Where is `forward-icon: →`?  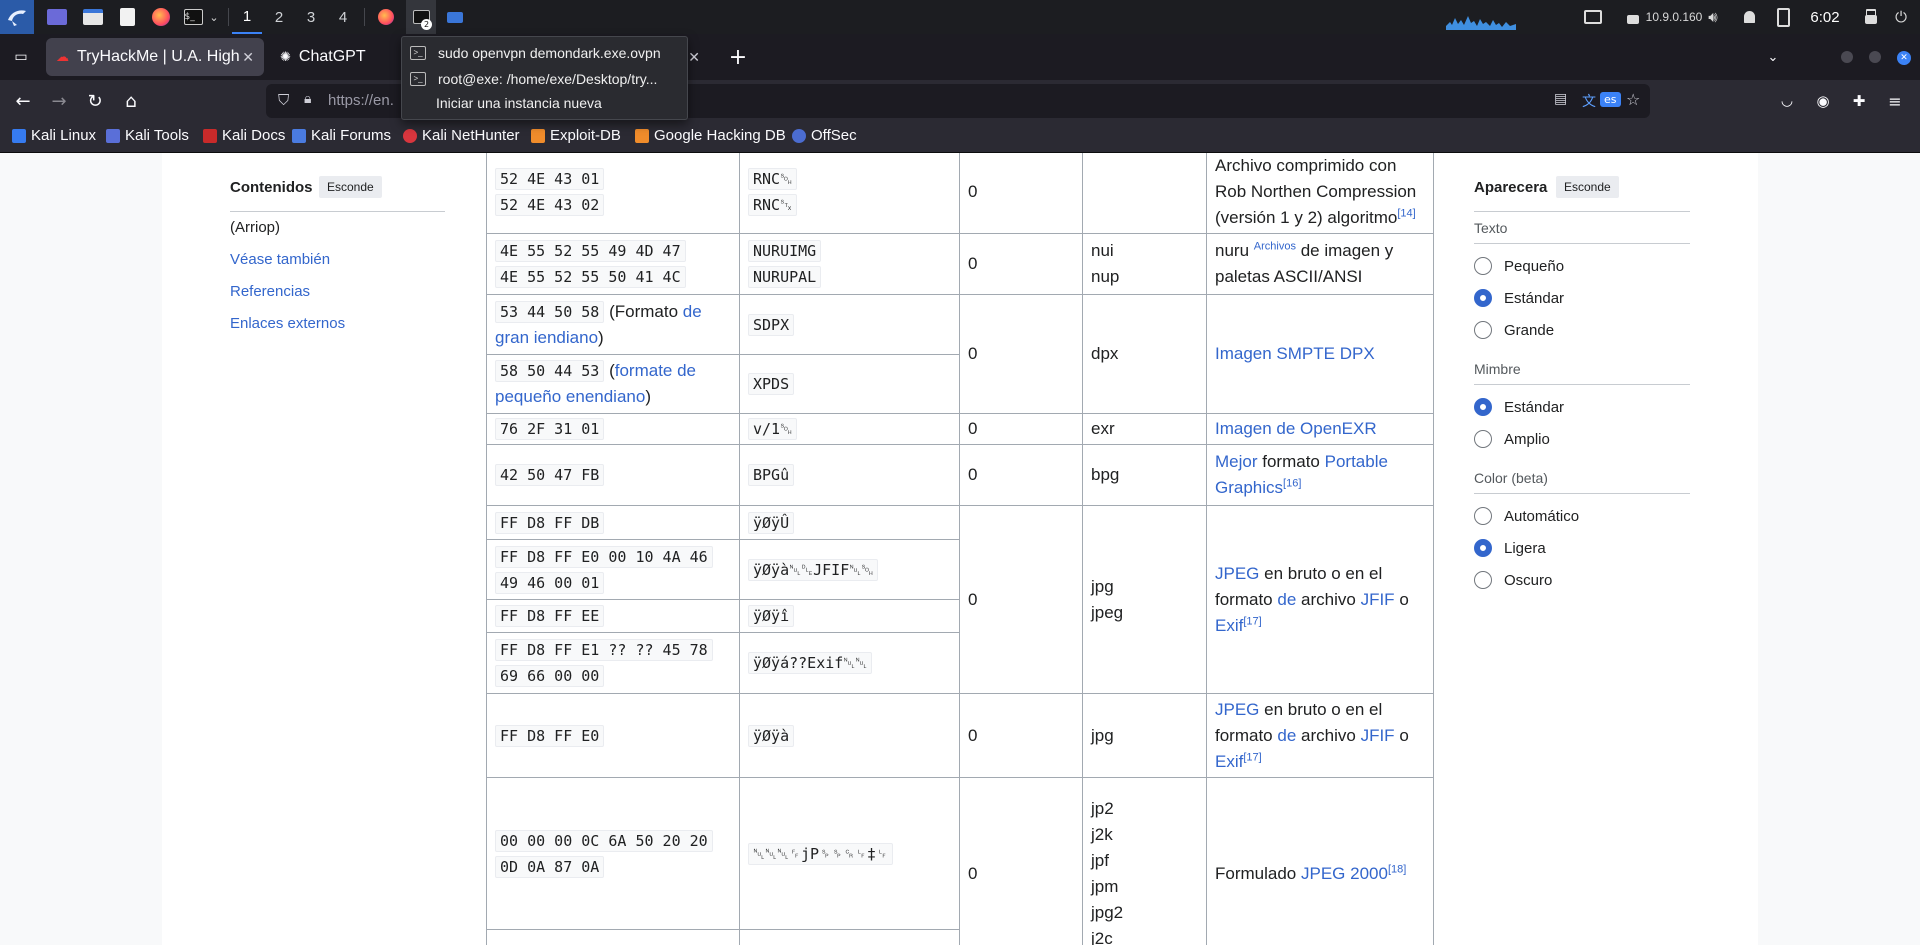
forward-icon: → is located at coordinates (59, 101).